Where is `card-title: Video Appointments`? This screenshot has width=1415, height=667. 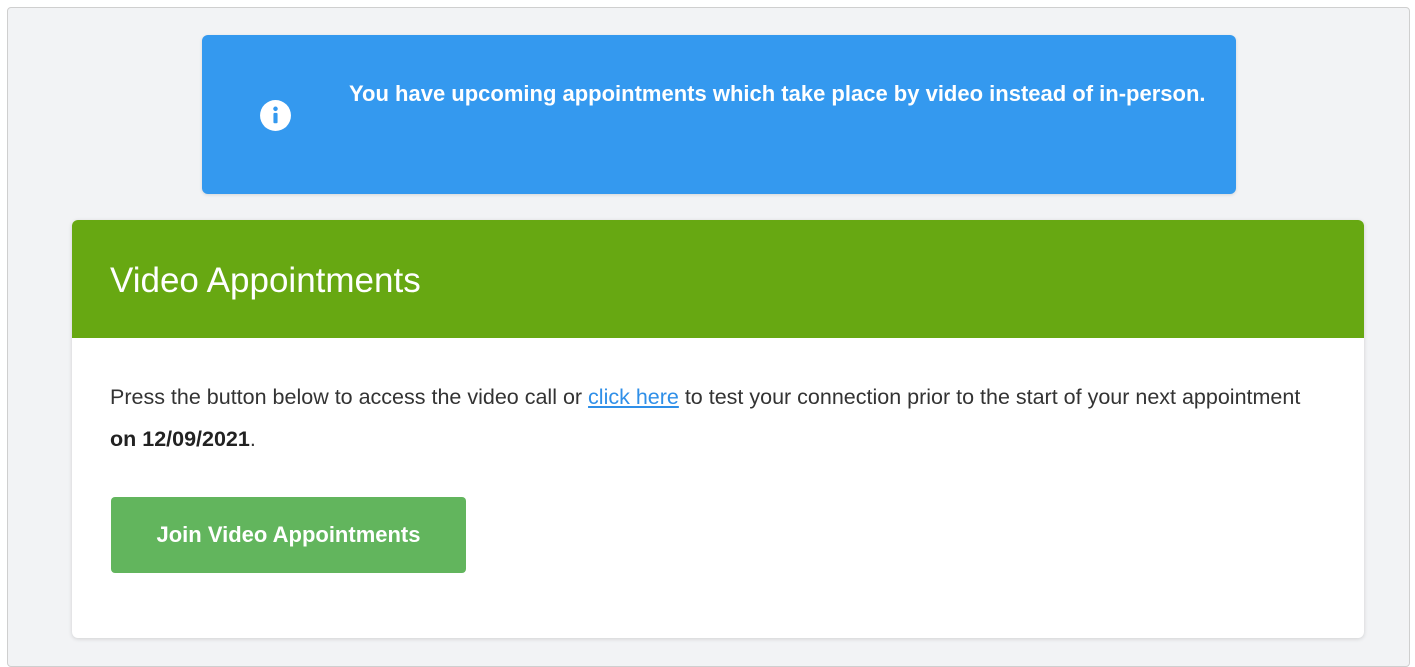
card-title: Video Appointments is located at coordinates (265, 280).